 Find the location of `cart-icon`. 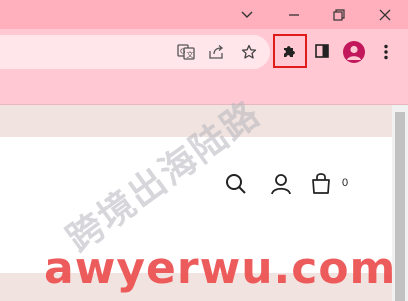

cart-icon is located at coordinates (321, 183).